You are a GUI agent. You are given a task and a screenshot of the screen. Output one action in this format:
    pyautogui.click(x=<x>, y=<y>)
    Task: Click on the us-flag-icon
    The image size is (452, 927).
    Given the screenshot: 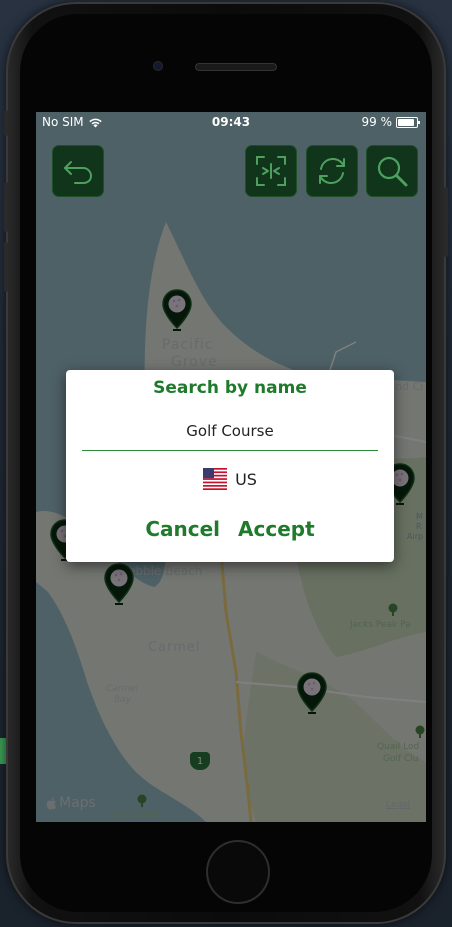 What is the action you would take?
    pyautogui.click(x=215, y=479)
    